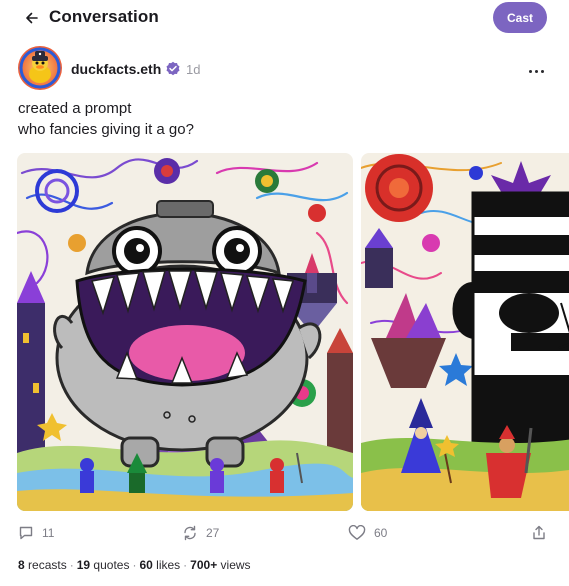 The height and width of the screenshot is (586, 569). What do you see at coordinates (36, 533) in the screenshot?
I see `reply-button: 11` at bounding box center [36, 533].